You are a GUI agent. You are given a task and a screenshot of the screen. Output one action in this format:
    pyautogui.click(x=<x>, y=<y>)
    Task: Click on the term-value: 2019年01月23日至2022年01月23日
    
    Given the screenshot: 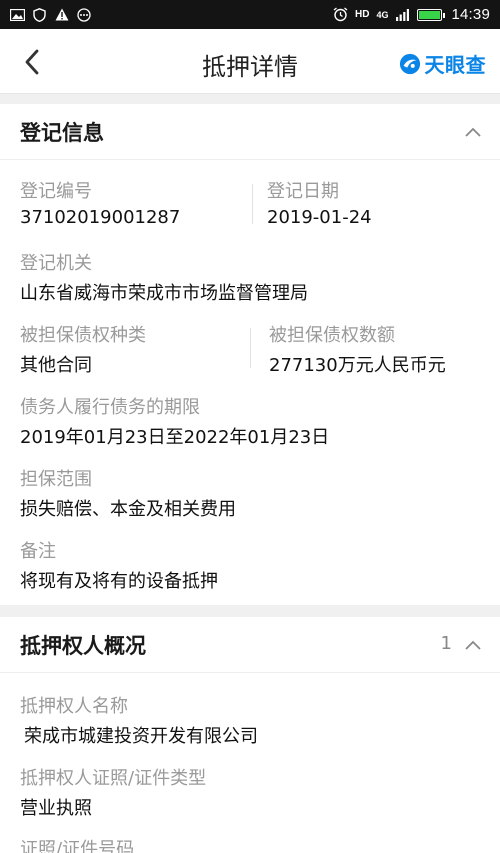 What is the action you would take?
    pyautogui.click(x=175, y=437)
    